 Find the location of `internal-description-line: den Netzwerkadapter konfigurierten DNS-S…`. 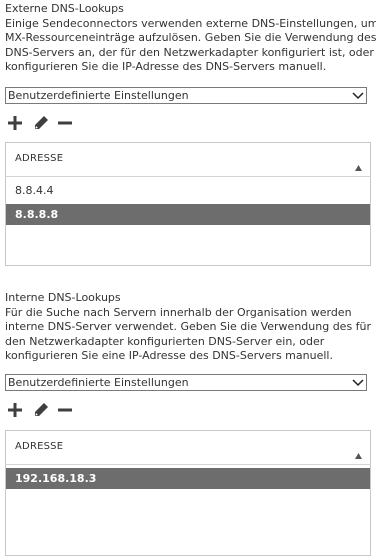

internal-description-line: den Netzwerkadapter konfigurierten DNS-S… is located at coordinates (165, 341).